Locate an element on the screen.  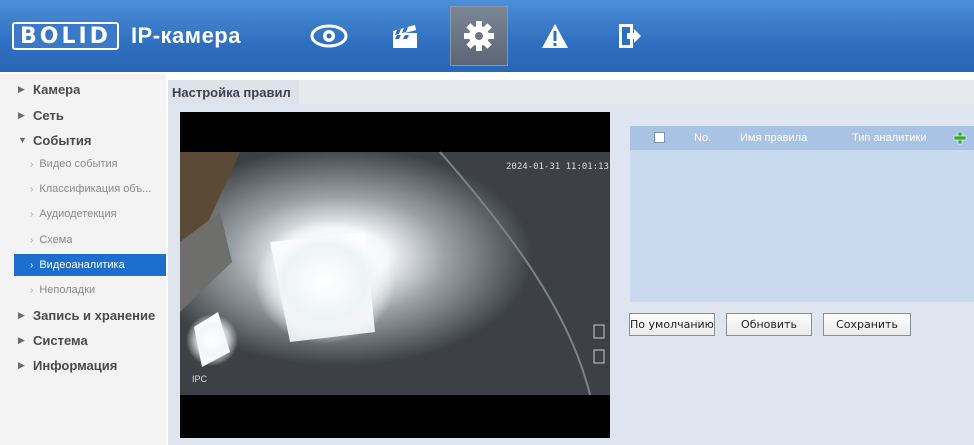
bolid-logo: BOLID is located at coordinates (65, 36).